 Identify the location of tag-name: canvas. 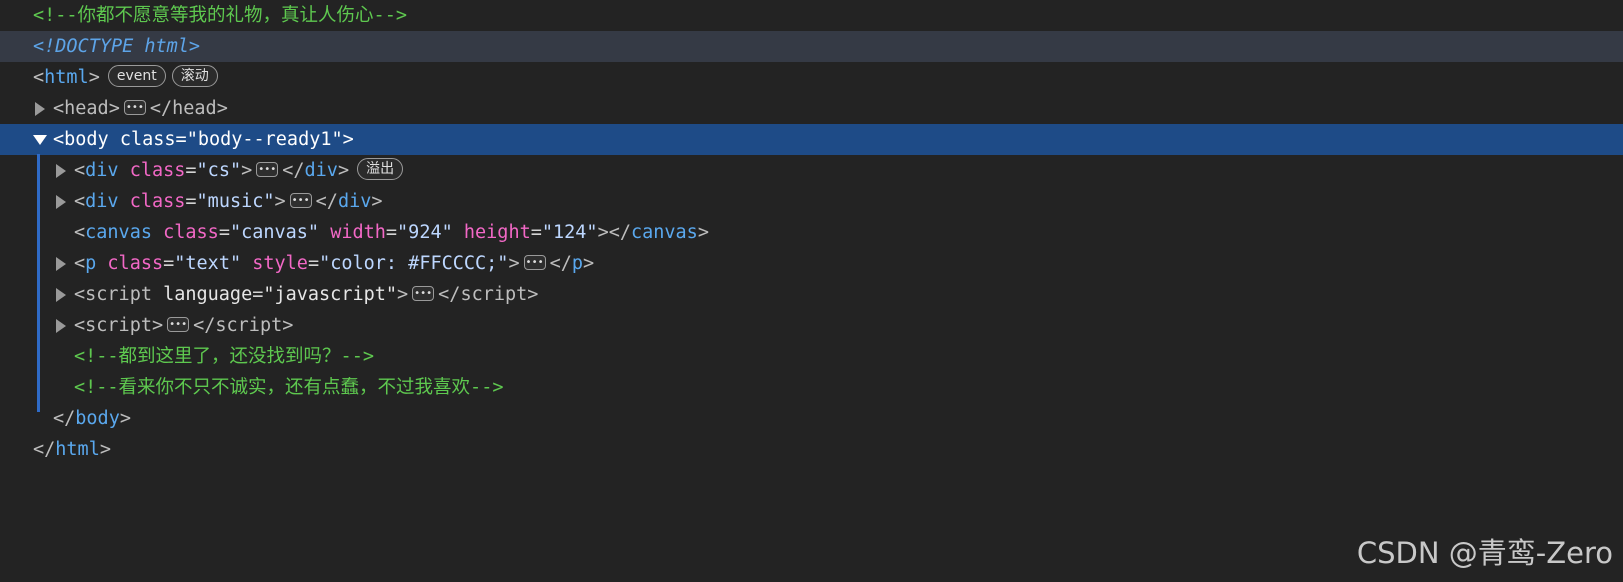
(118, 232).